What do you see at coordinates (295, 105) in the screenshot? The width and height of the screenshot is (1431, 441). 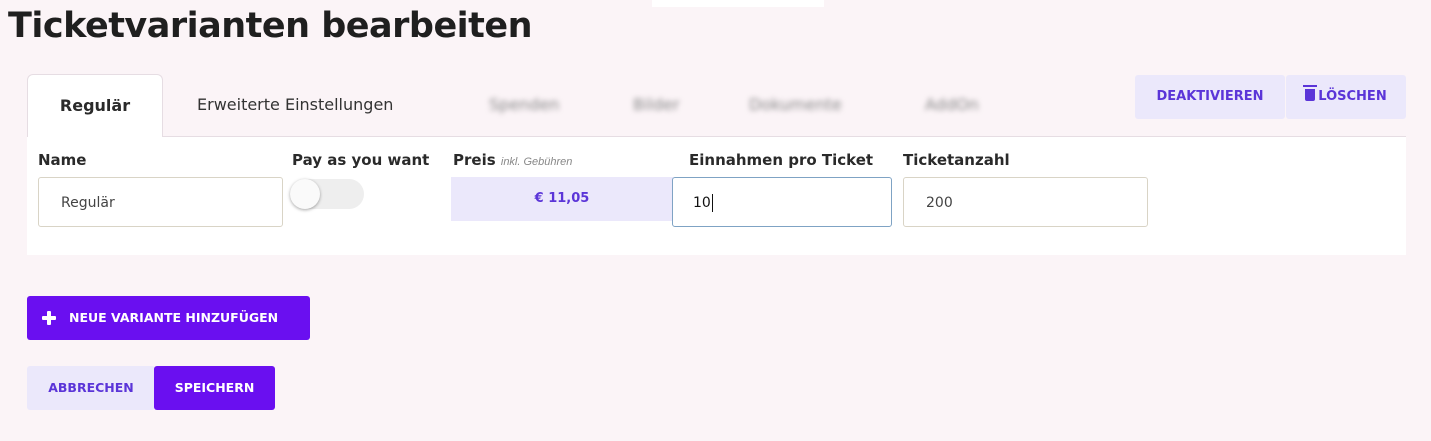 I see `tab-advanced-settings: Erweiterte Einstellungen` at bounding box center [295, 105].